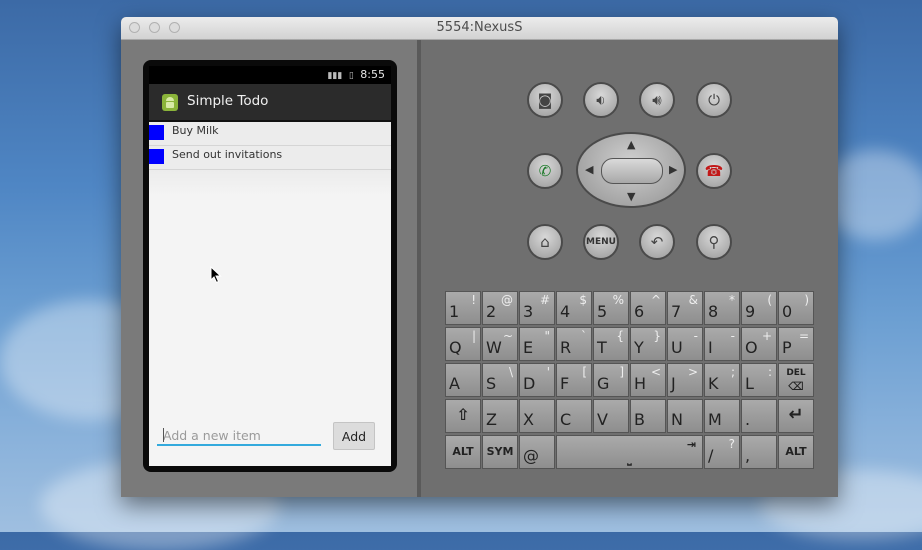  I want to click on end-call-button: ☎, so click(714, 171).